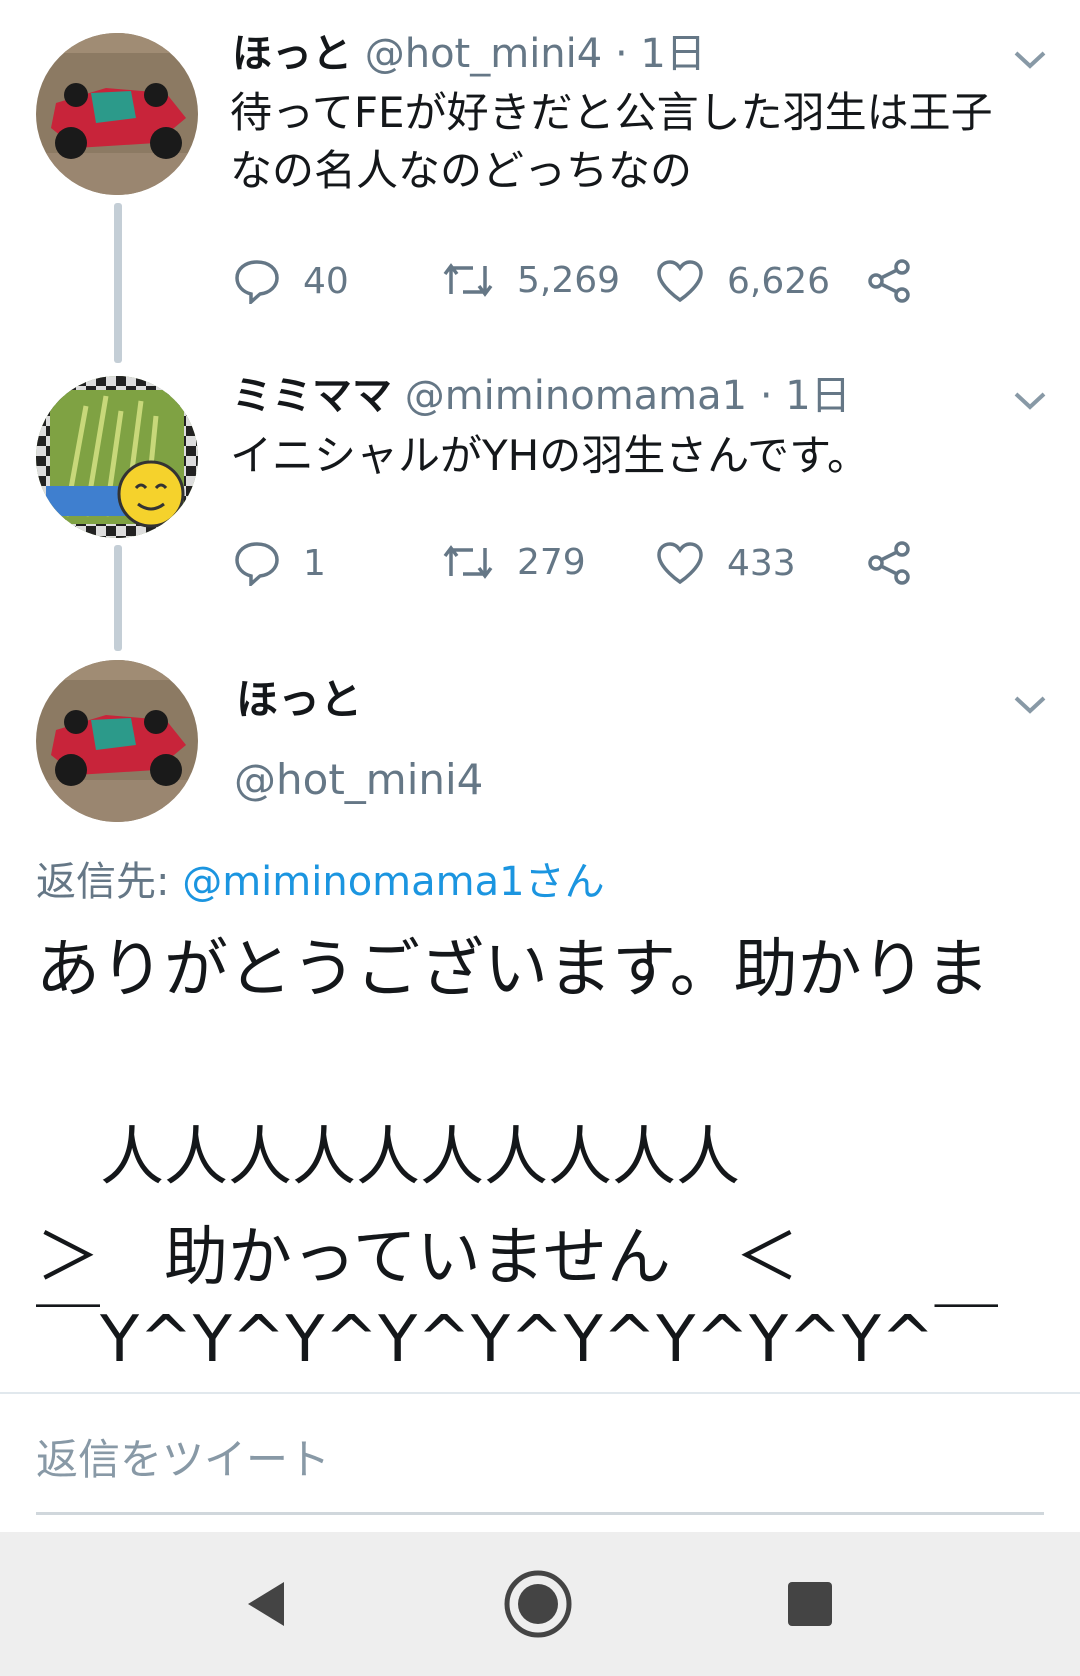  What do you see at coordinates (393, 882) in the screenshot?
I see `reply-to-handle-link: @miminomama1さん` at bounding box center [393, 882].